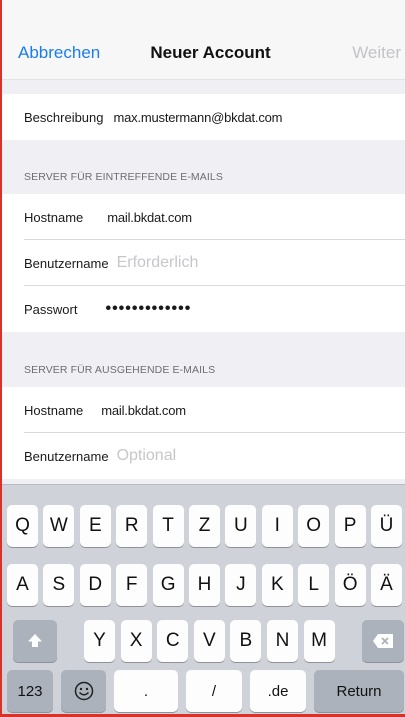 This screenshot has width=405, height=717. Describe the element at coordinates (168, 526) in the screenshot. I see `key-t: T` at that location.